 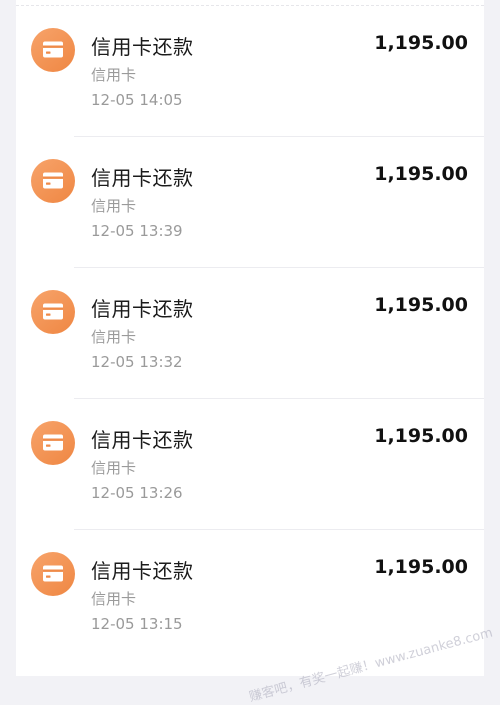 I want to click on transaction-time: 12-05 13:39, so click(x=137, y=231).